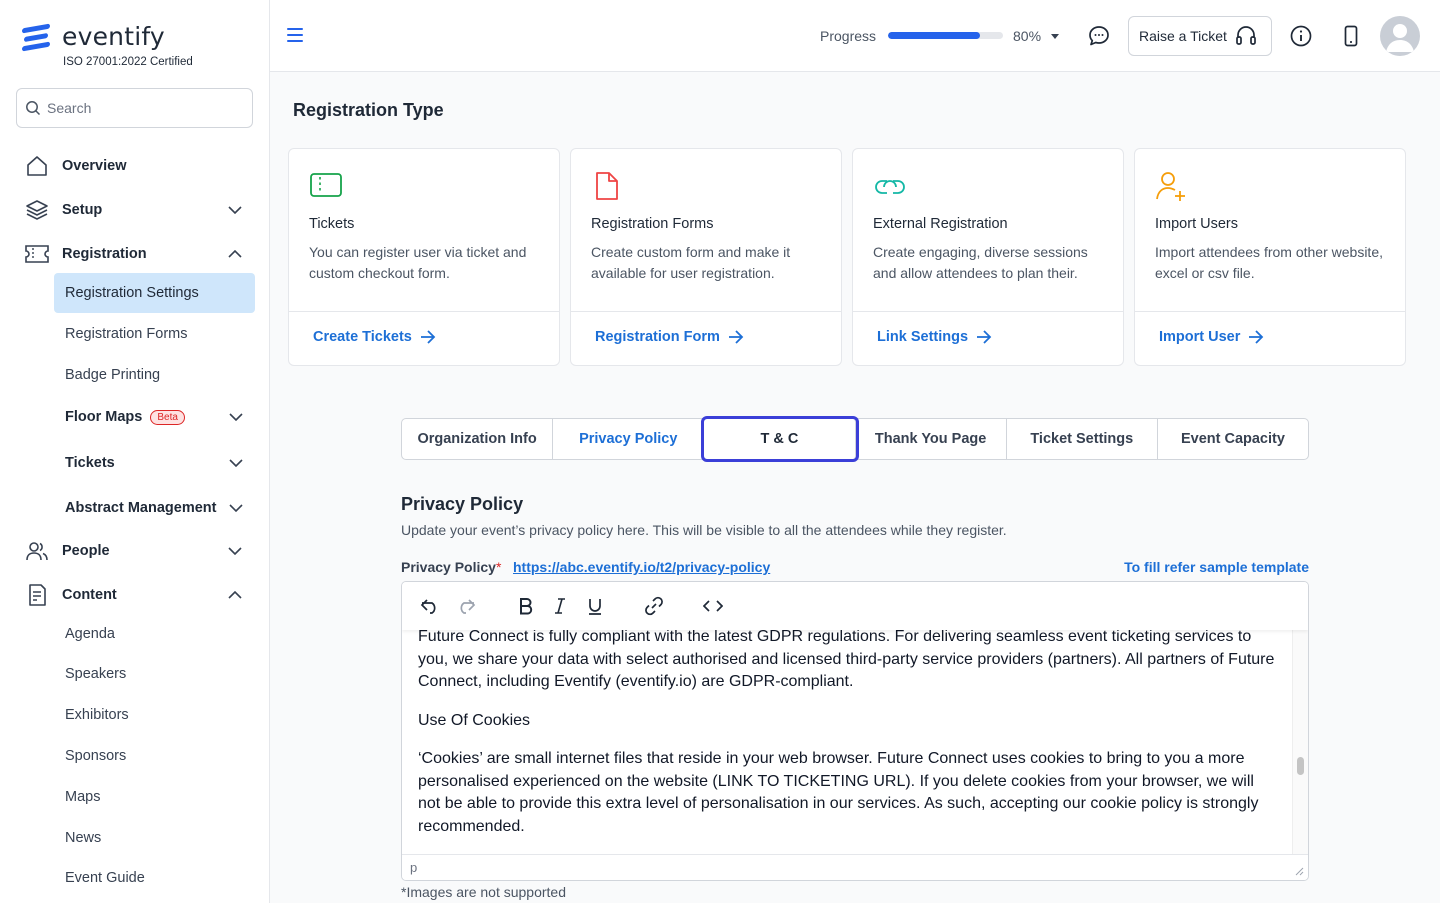 The height and width of the screenshot is (903, 1440). I want to click on card-title: External Registration, so click(940, 224).